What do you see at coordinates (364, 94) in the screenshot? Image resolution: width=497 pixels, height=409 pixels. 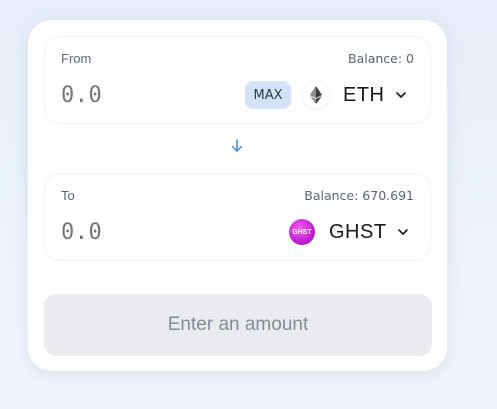 I see `from-token-symbol: ETH` at bounding box center [364, 94].